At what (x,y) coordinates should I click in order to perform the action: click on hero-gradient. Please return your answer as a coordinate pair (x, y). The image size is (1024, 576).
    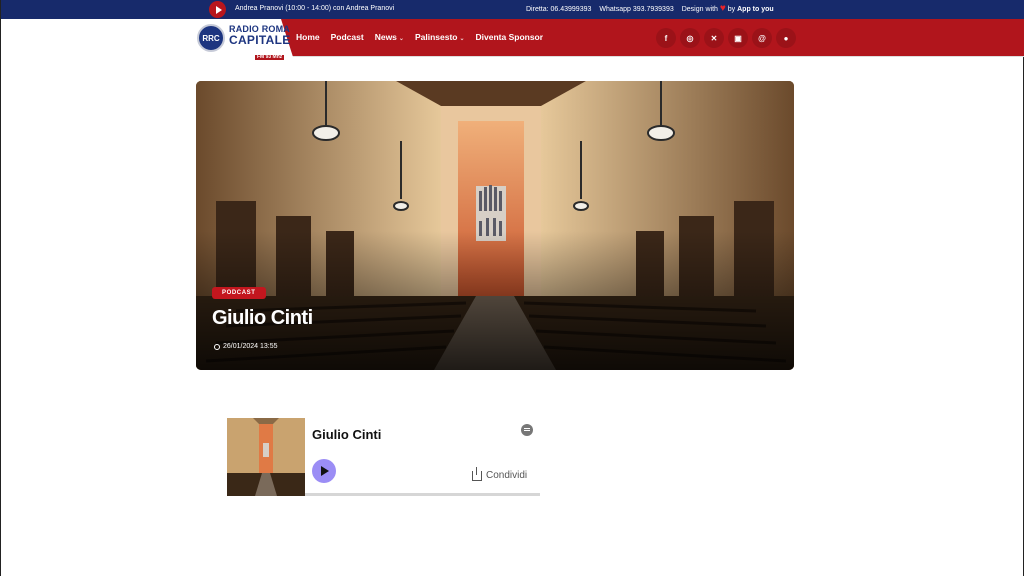
    Looking at the image, I should click on (495, 300).